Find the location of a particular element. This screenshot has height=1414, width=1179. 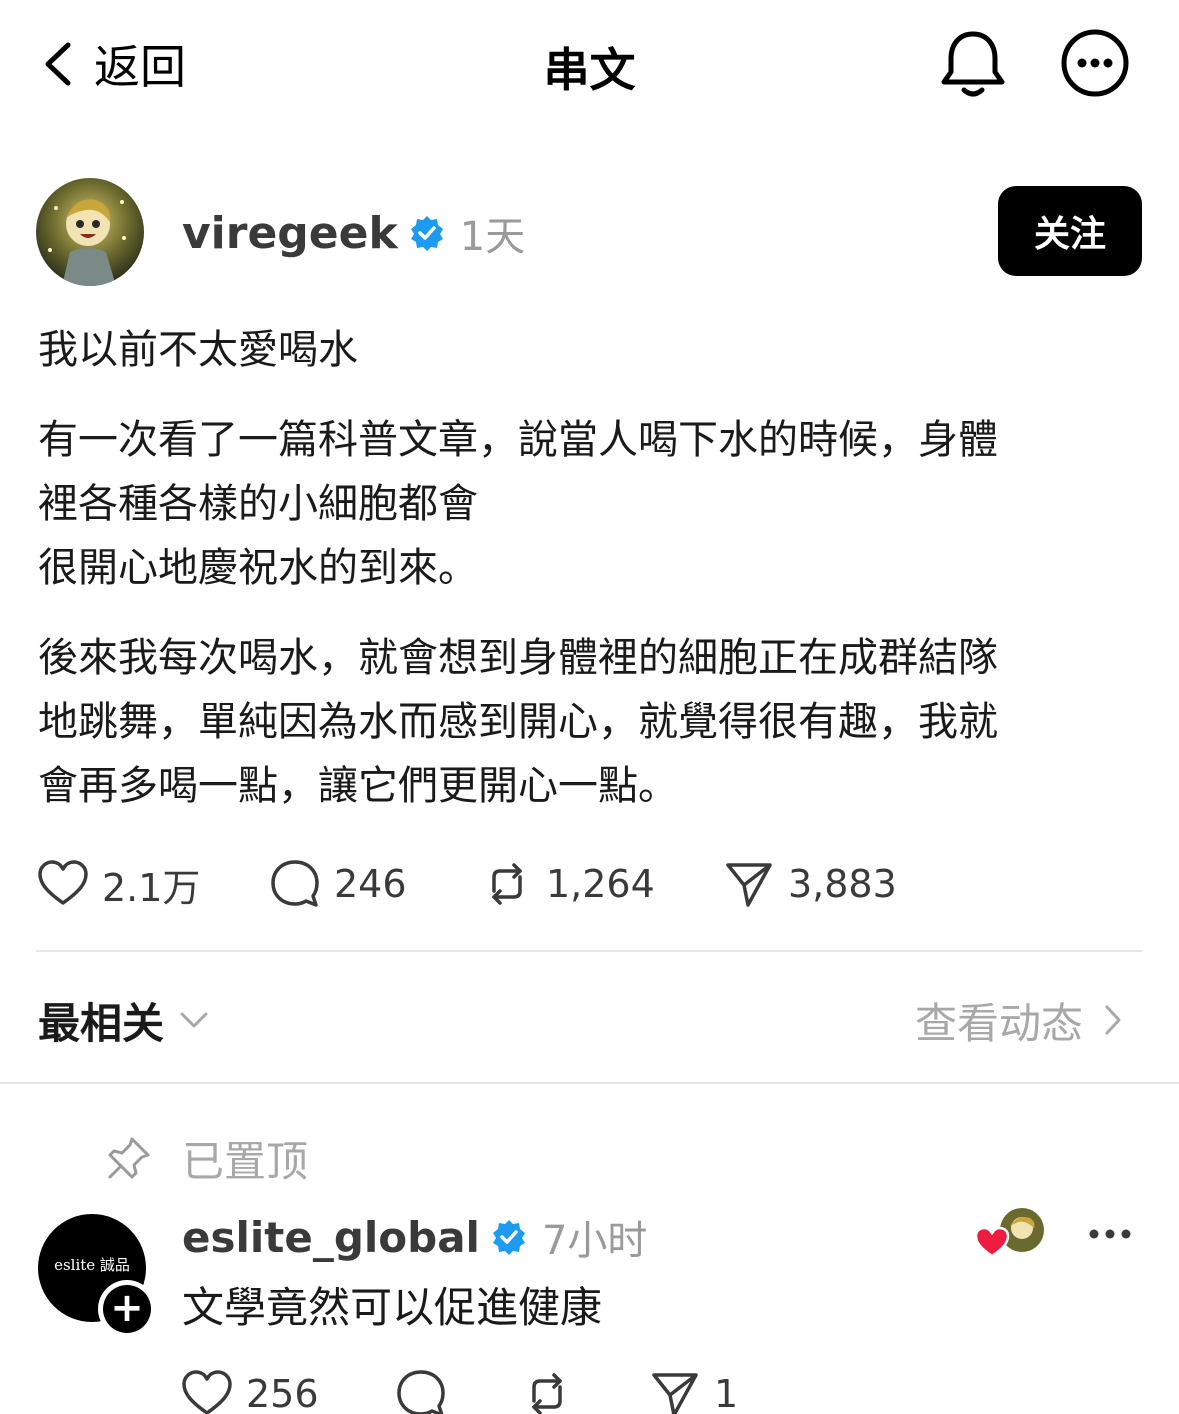

reply-like-count: 256 is located at coordinates (282, 1393).